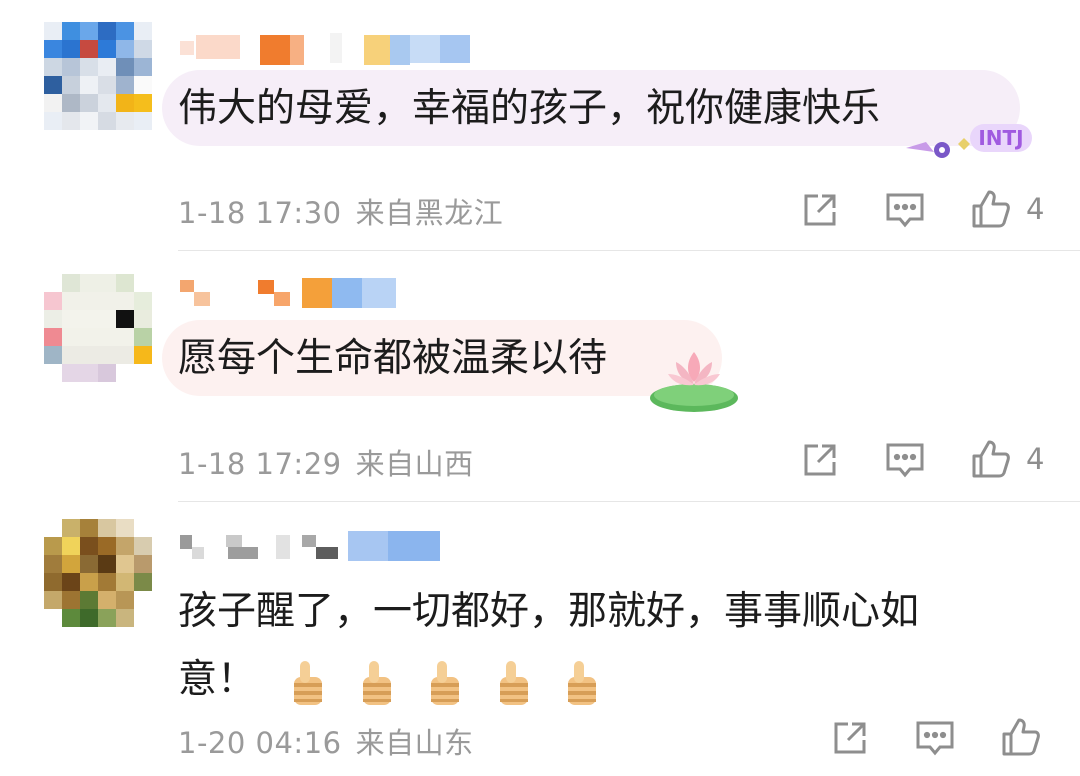 The width and height of the screenshot is (1080, 776). I want to click on comment-meta: 1-18 17:29 来自山西, so click(326, 462).